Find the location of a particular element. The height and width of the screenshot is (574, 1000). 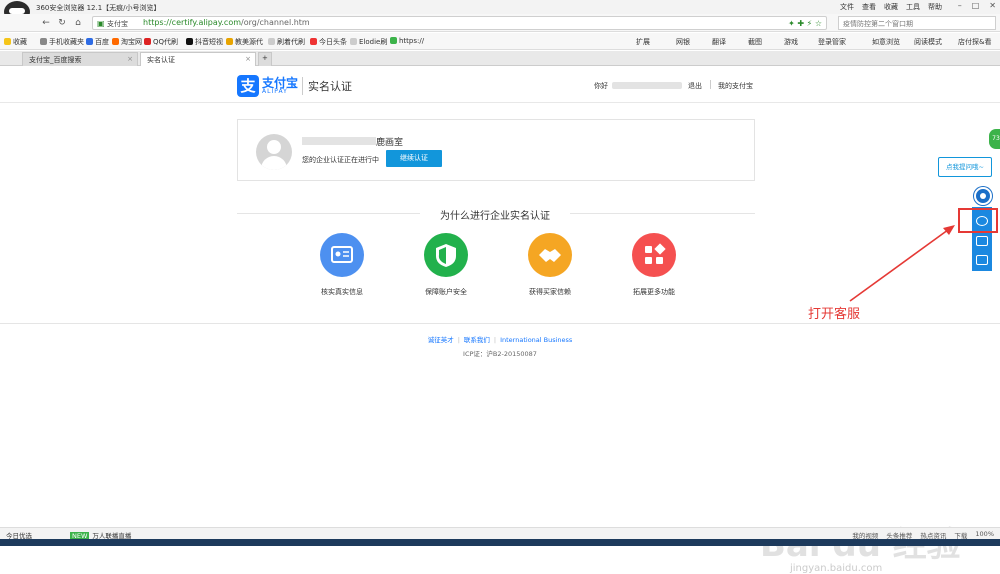

ask-me-tooltip: 点我提问哦~ is located at coordinates (965, 167).